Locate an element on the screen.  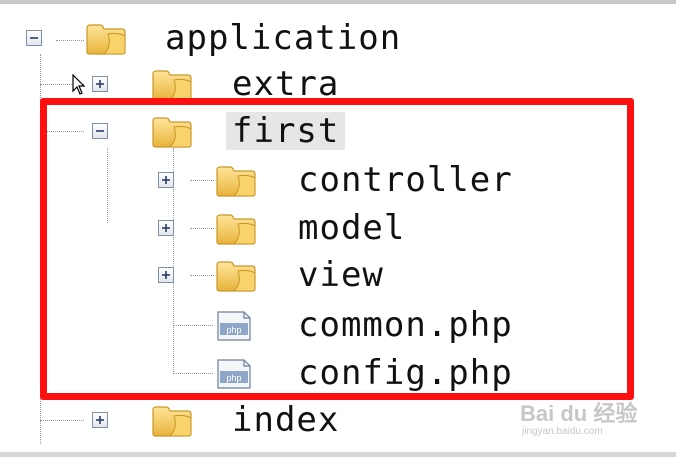
window-bottom-border is located at coordinates (338, 454).